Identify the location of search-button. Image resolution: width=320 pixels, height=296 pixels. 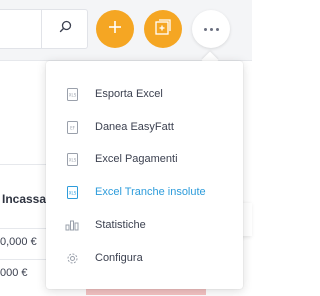
(64, 29).